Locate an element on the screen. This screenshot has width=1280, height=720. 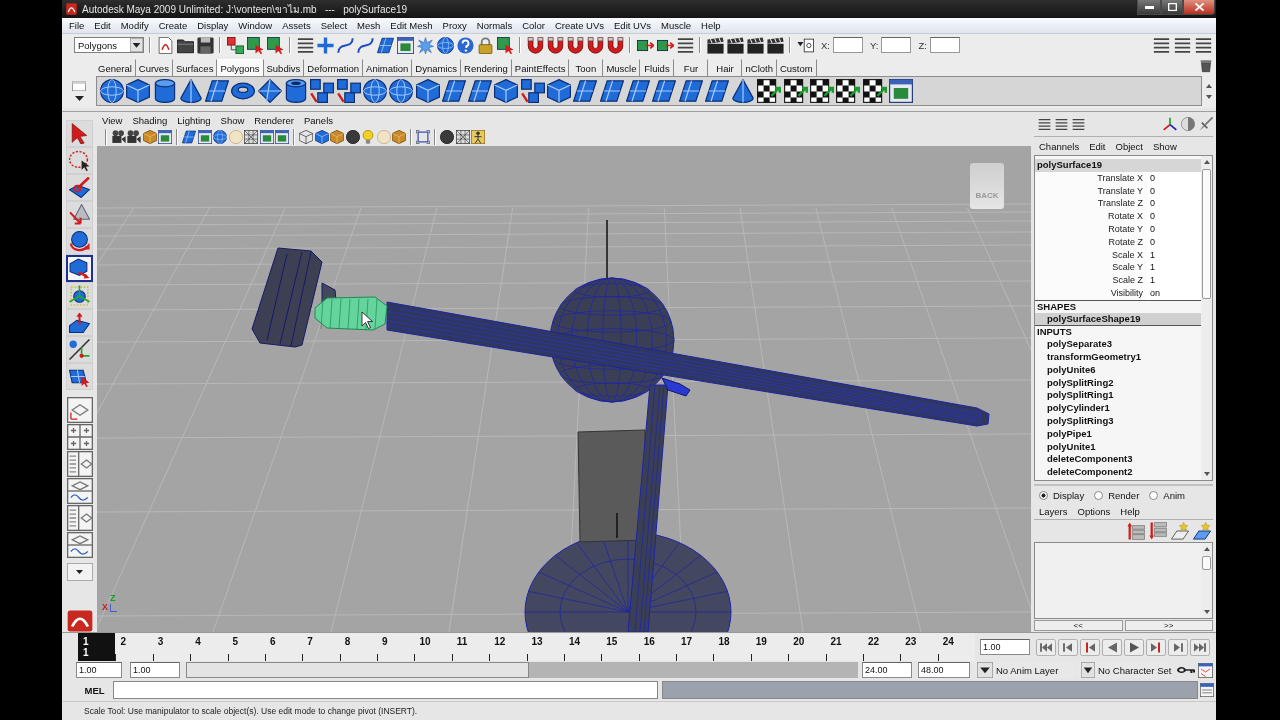
menu-item: Renderer is located at coordinates (274, 120).